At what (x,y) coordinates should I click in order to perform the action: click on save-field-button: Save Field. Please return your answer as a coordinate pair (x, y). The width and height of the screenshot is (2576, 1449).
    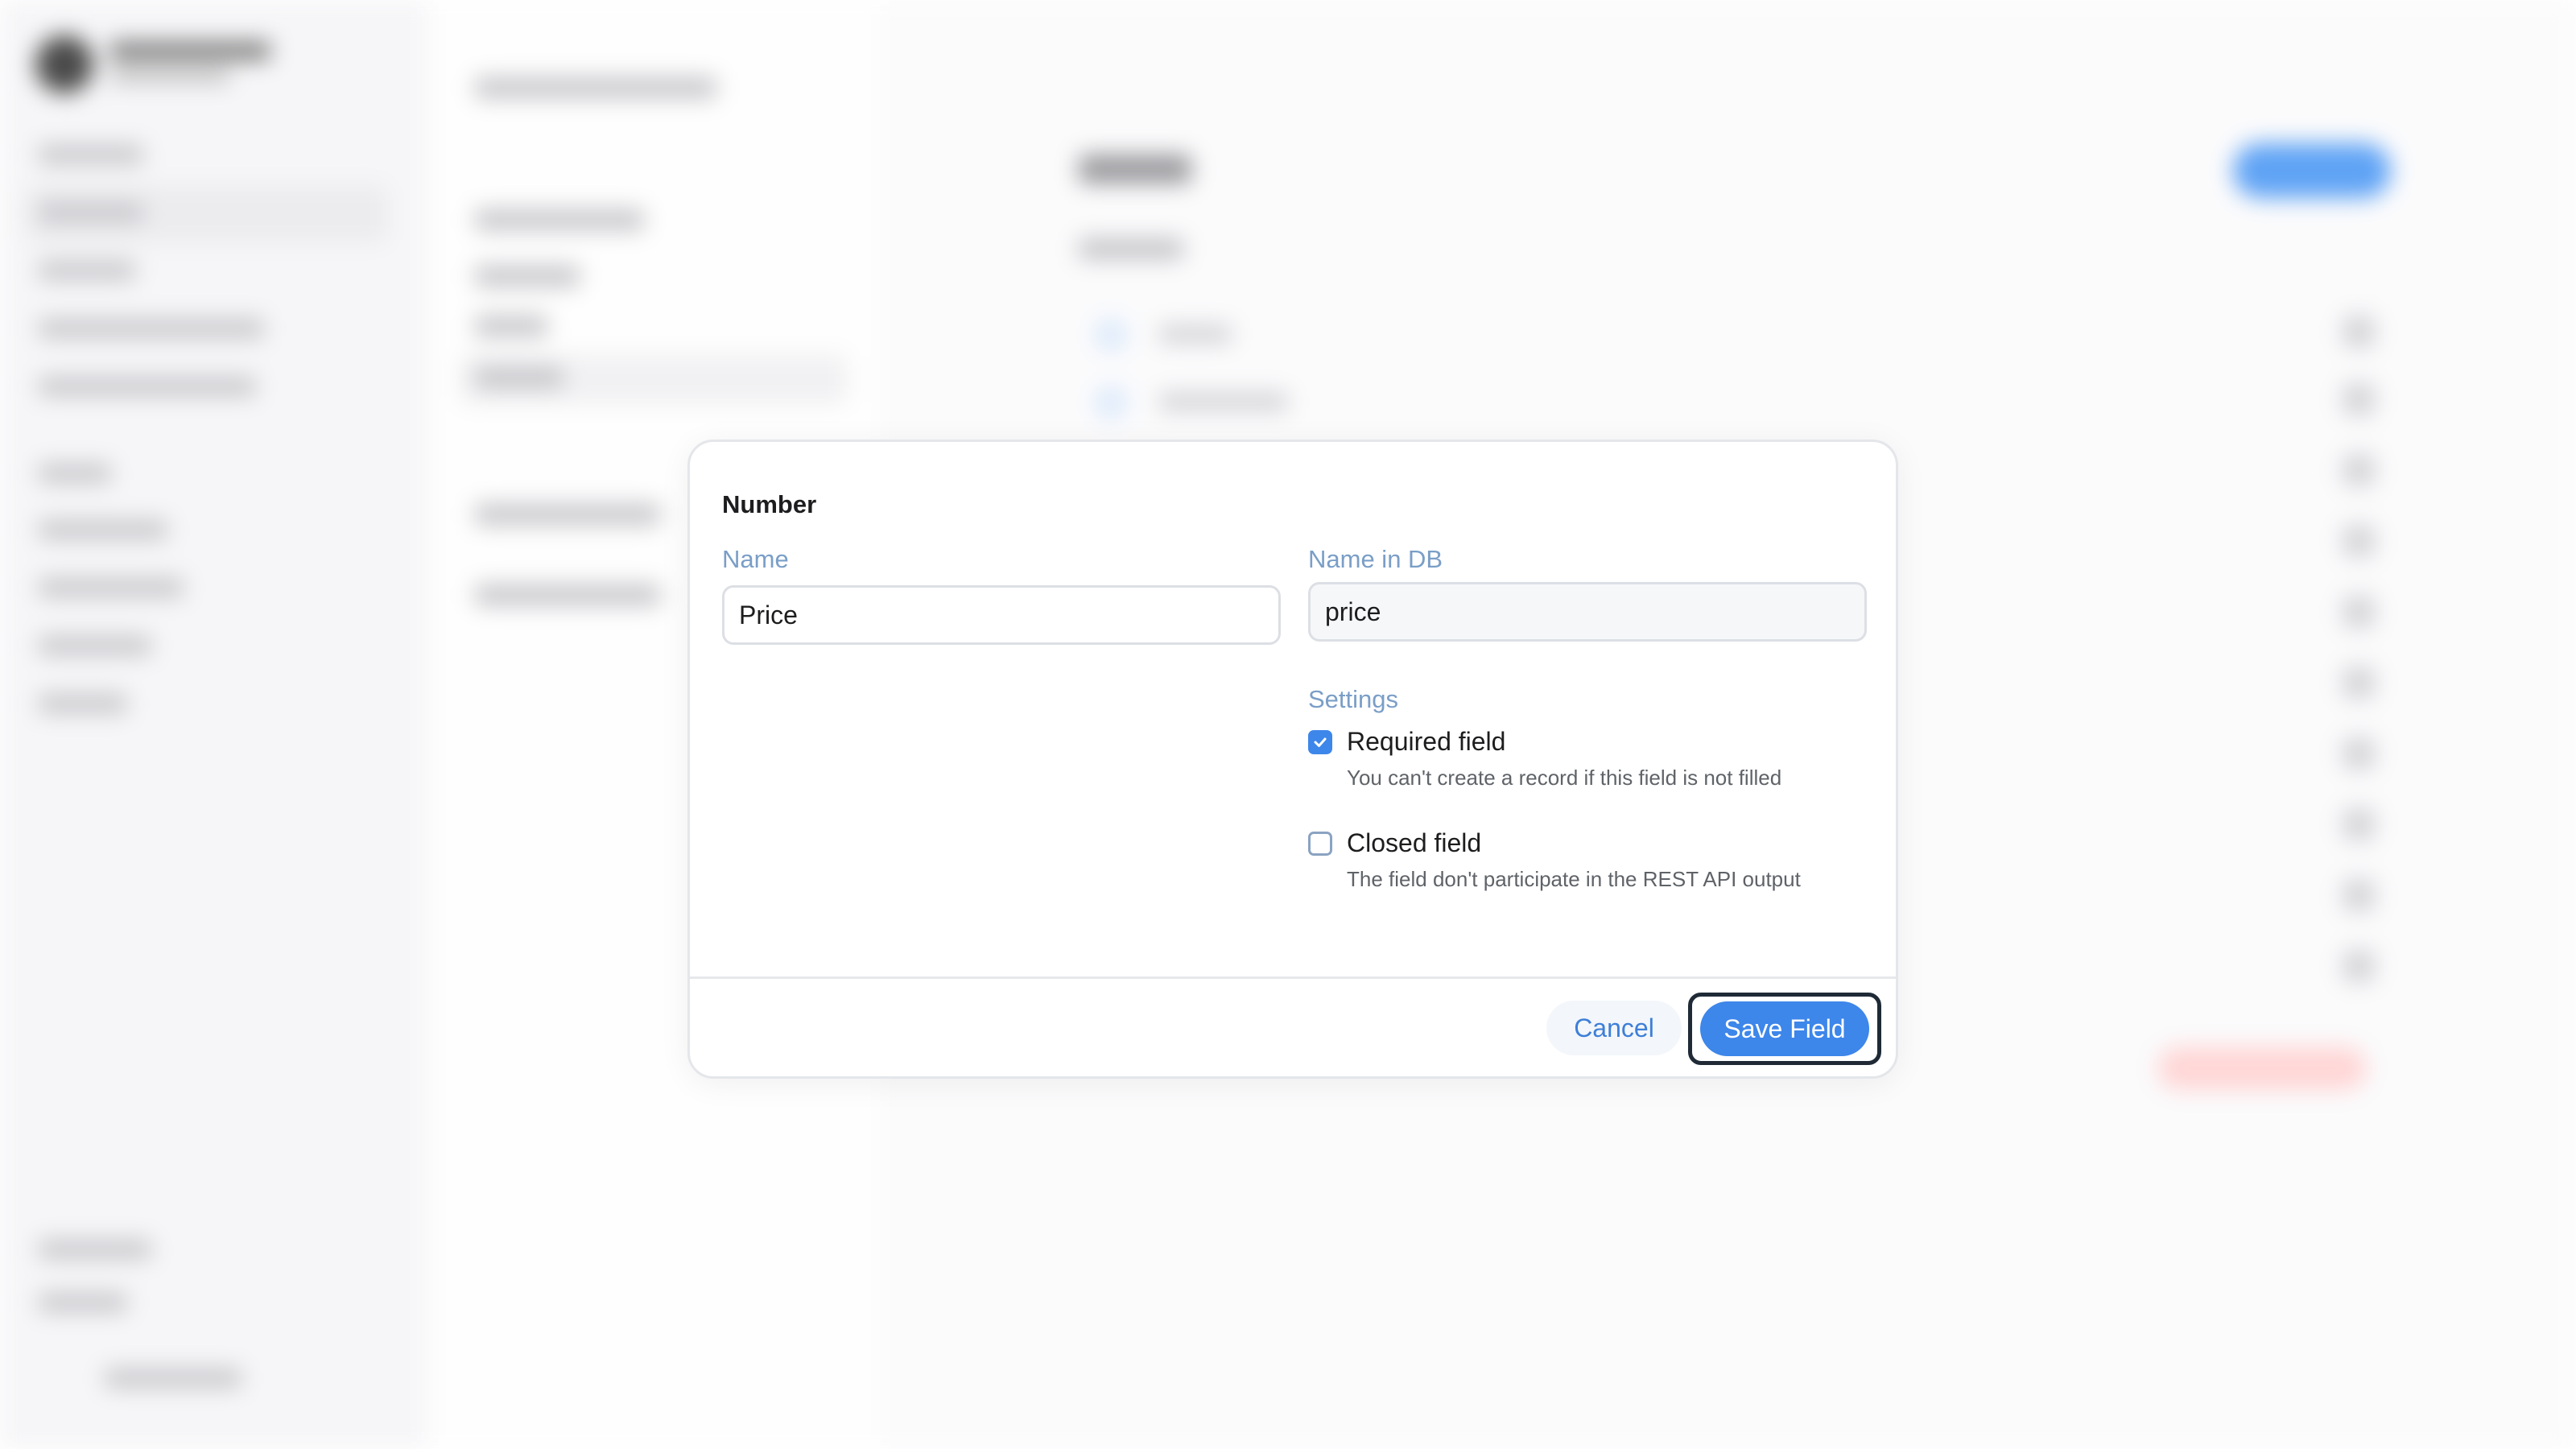
    Looking at the image, I should click on (1784, 1028).